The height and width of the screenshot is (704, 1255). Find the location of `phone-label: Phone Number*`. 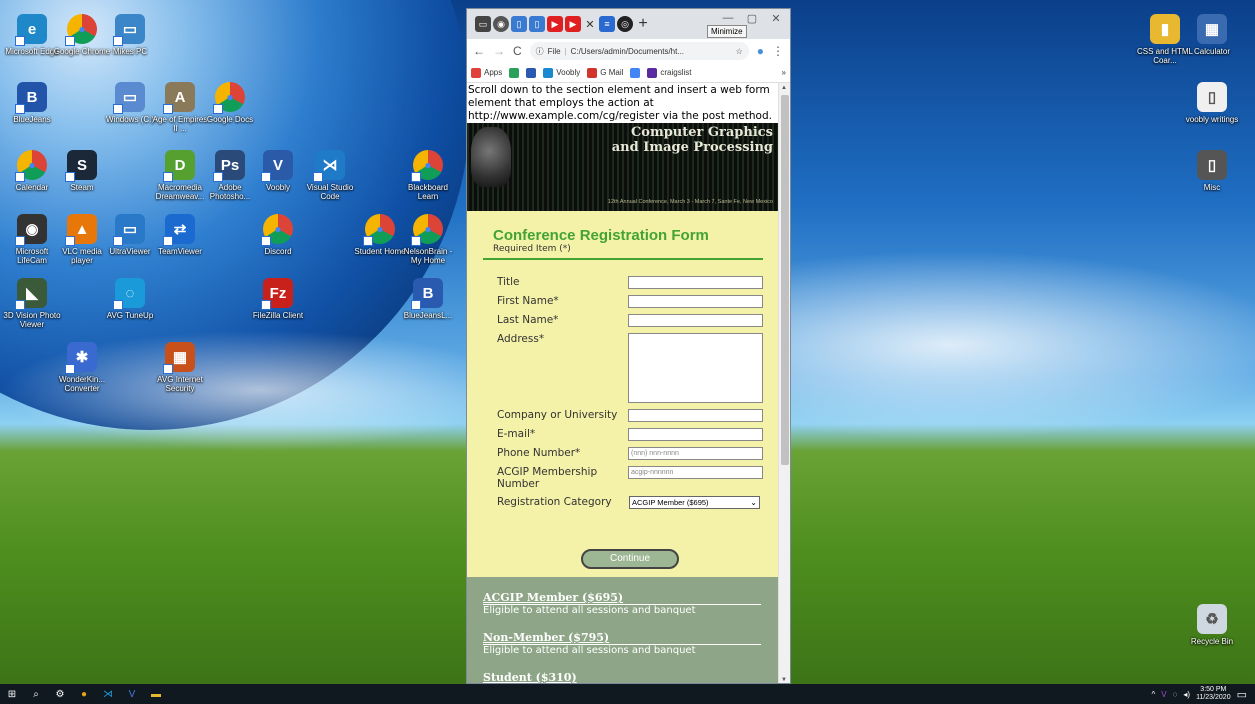

phone-label: Phone Number* is located at coordinates (539, 453).